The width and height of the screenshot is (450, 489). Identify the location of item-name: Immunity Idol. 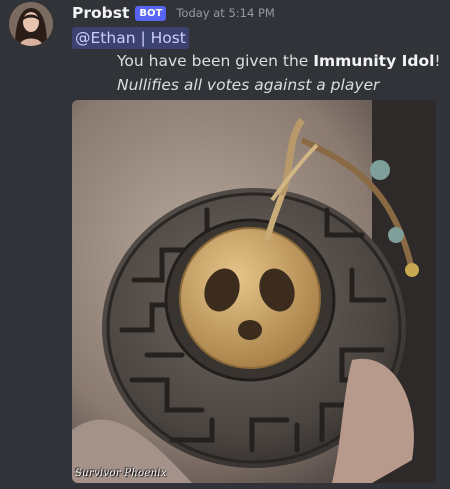
(374, 61).